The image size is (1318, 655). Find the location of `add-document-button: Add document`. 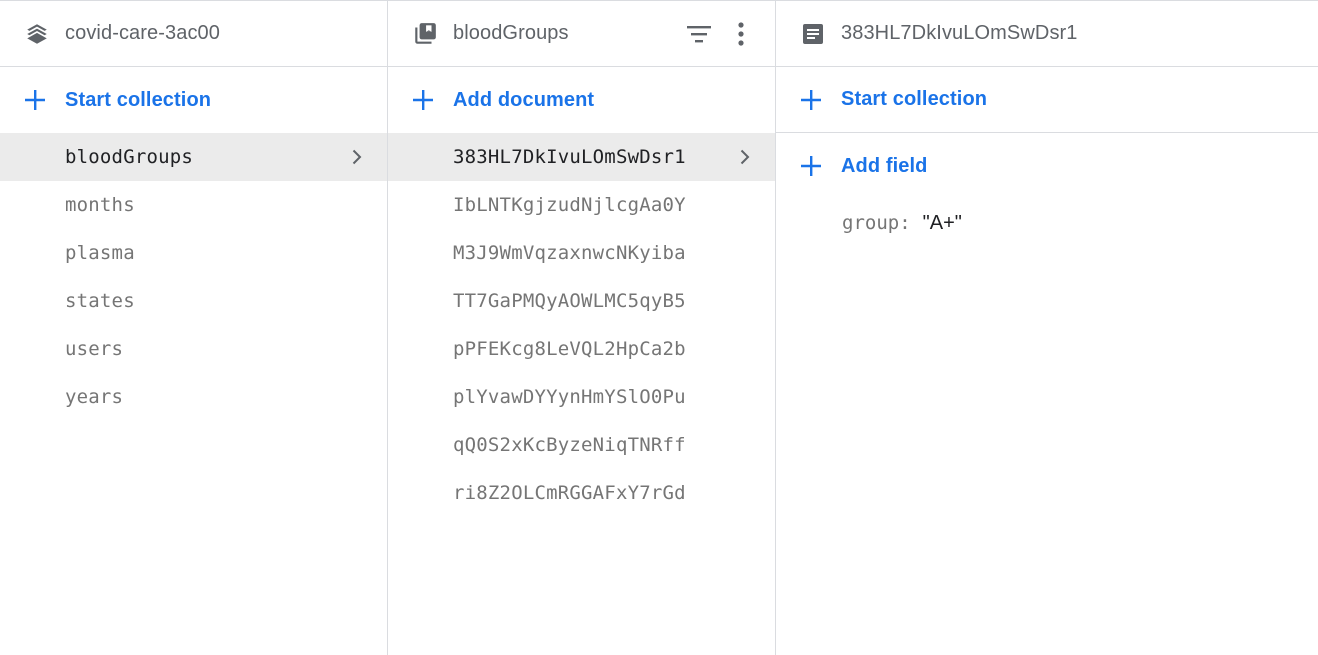

add-document-button: Add document is located at coordinates (581, 100).